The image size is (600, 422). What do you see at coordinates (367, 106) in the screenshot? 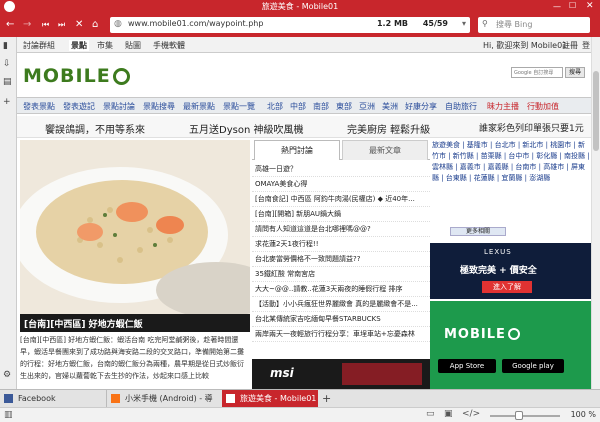
I see `category-link: 亞洲` at bounding box center [367, 106].